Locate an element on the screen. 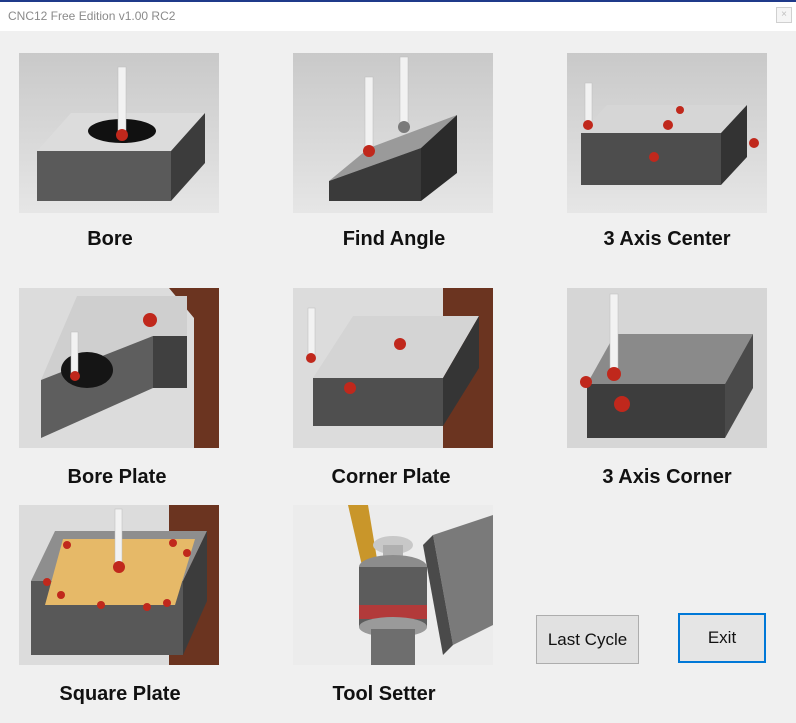 The height and width of the screenshot is (723, 796). bore-tile is located at coordinates (119, 133).